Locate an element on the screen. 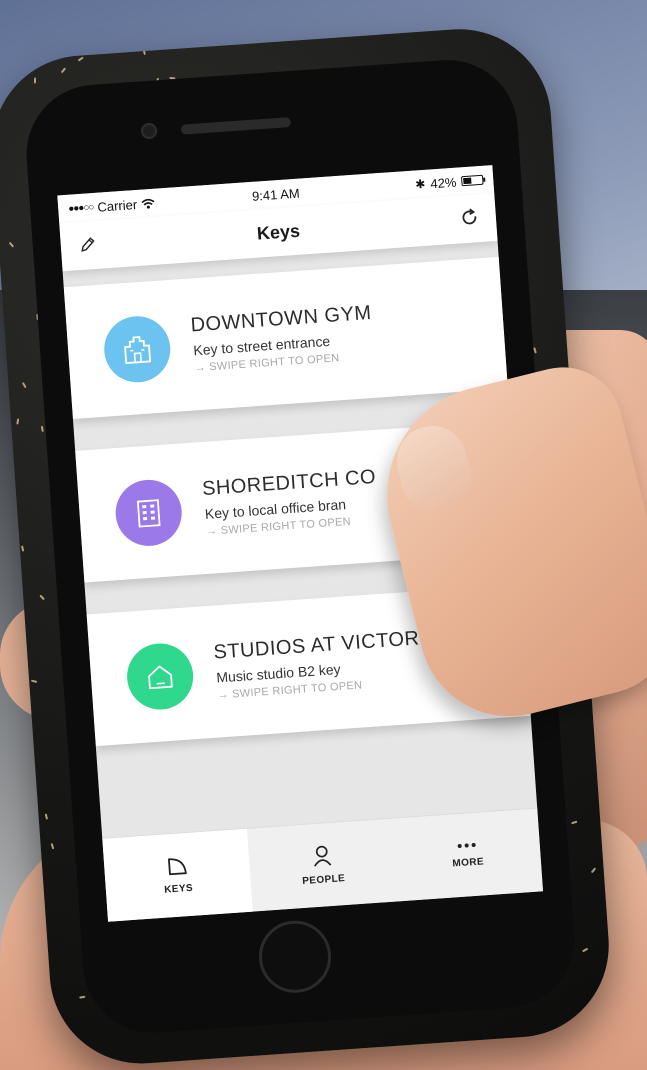  key-title: SHOREDITCH CO is located at coordinates (289, 483).